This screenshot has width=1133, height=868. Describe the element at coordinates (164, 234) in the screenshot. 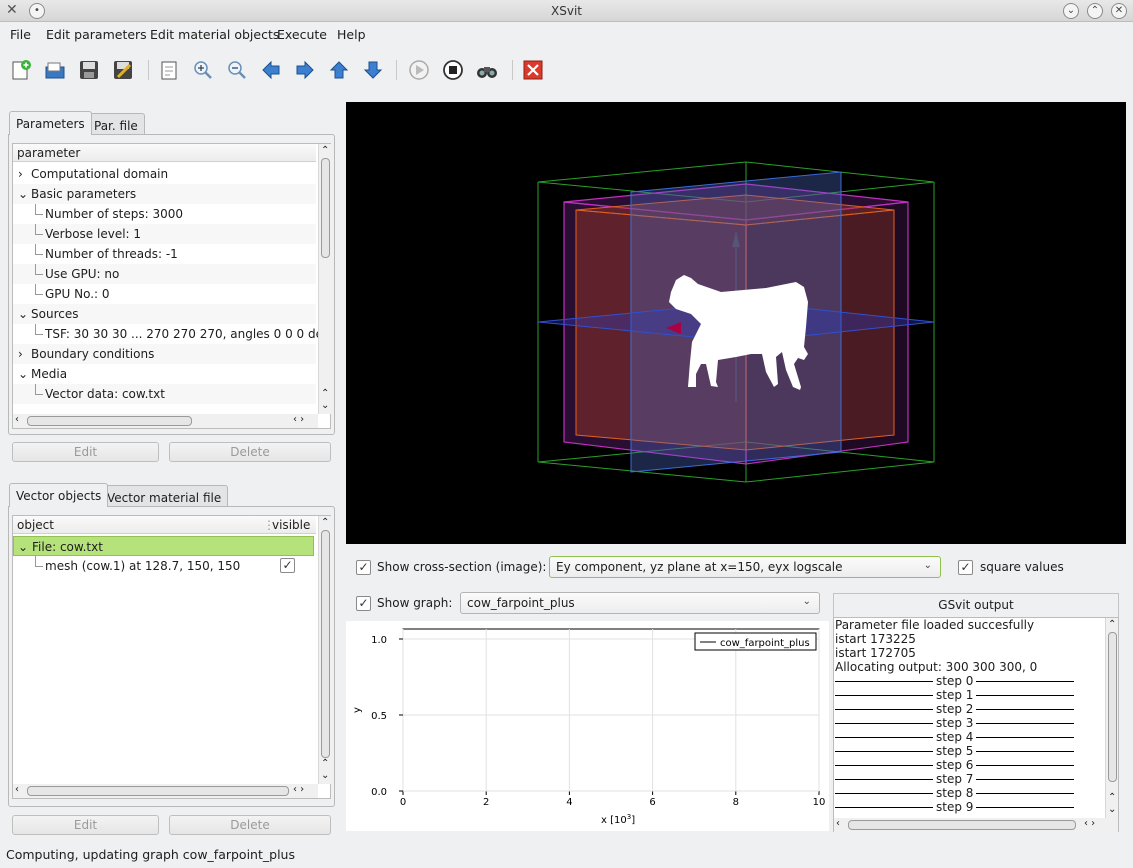

I see `parameter-row: Verbose level: 1` at that location.